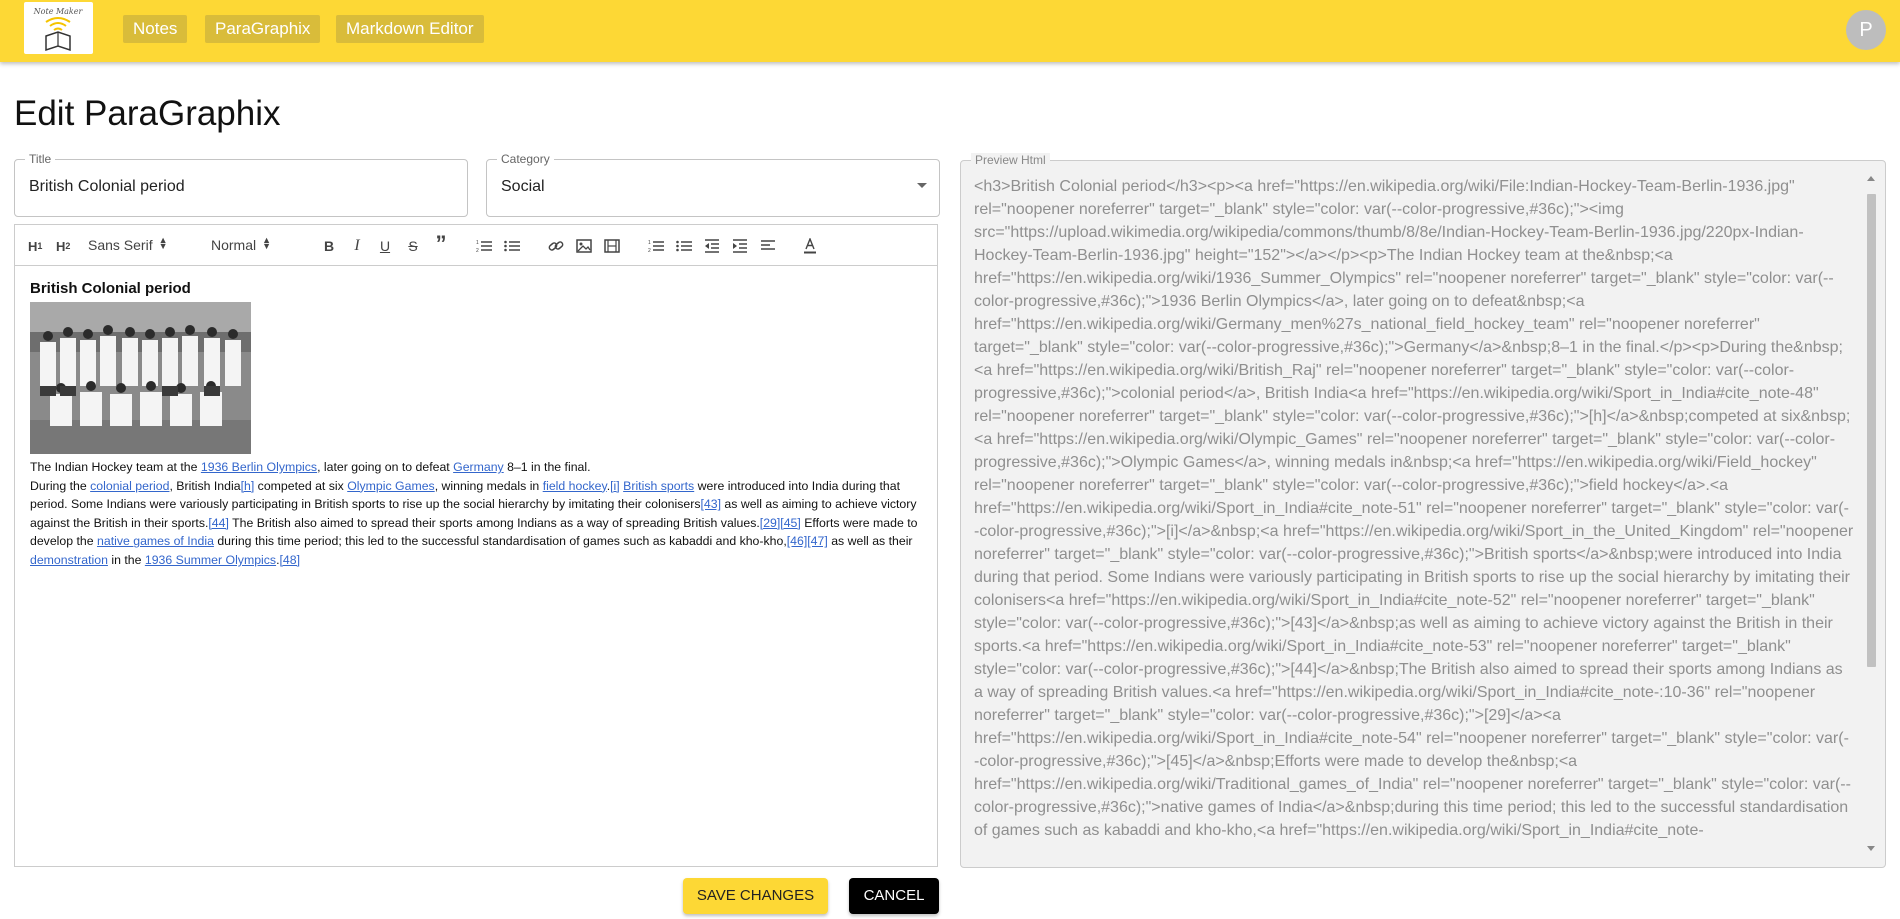  What do you see at coordinates (58, 11) in the screenshot?
I see `logo-text: Note Maker` at bounding box center [58, 11].